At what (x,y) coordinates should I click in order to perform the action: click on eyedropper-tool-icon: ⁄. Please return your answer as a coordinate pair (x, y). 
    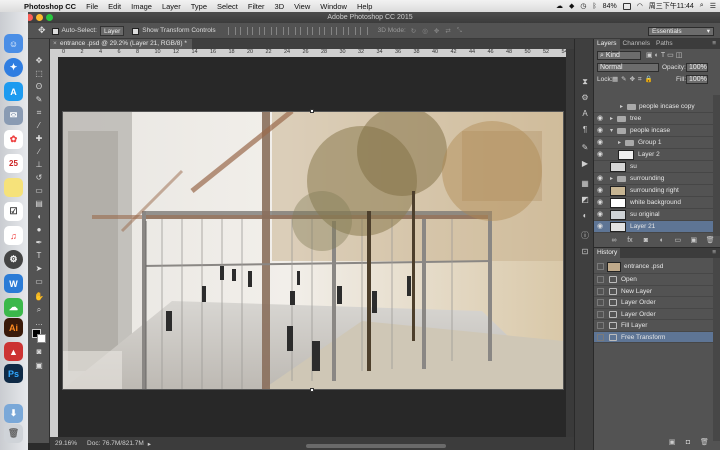
    Looking at the image, I should click on (39, 125).